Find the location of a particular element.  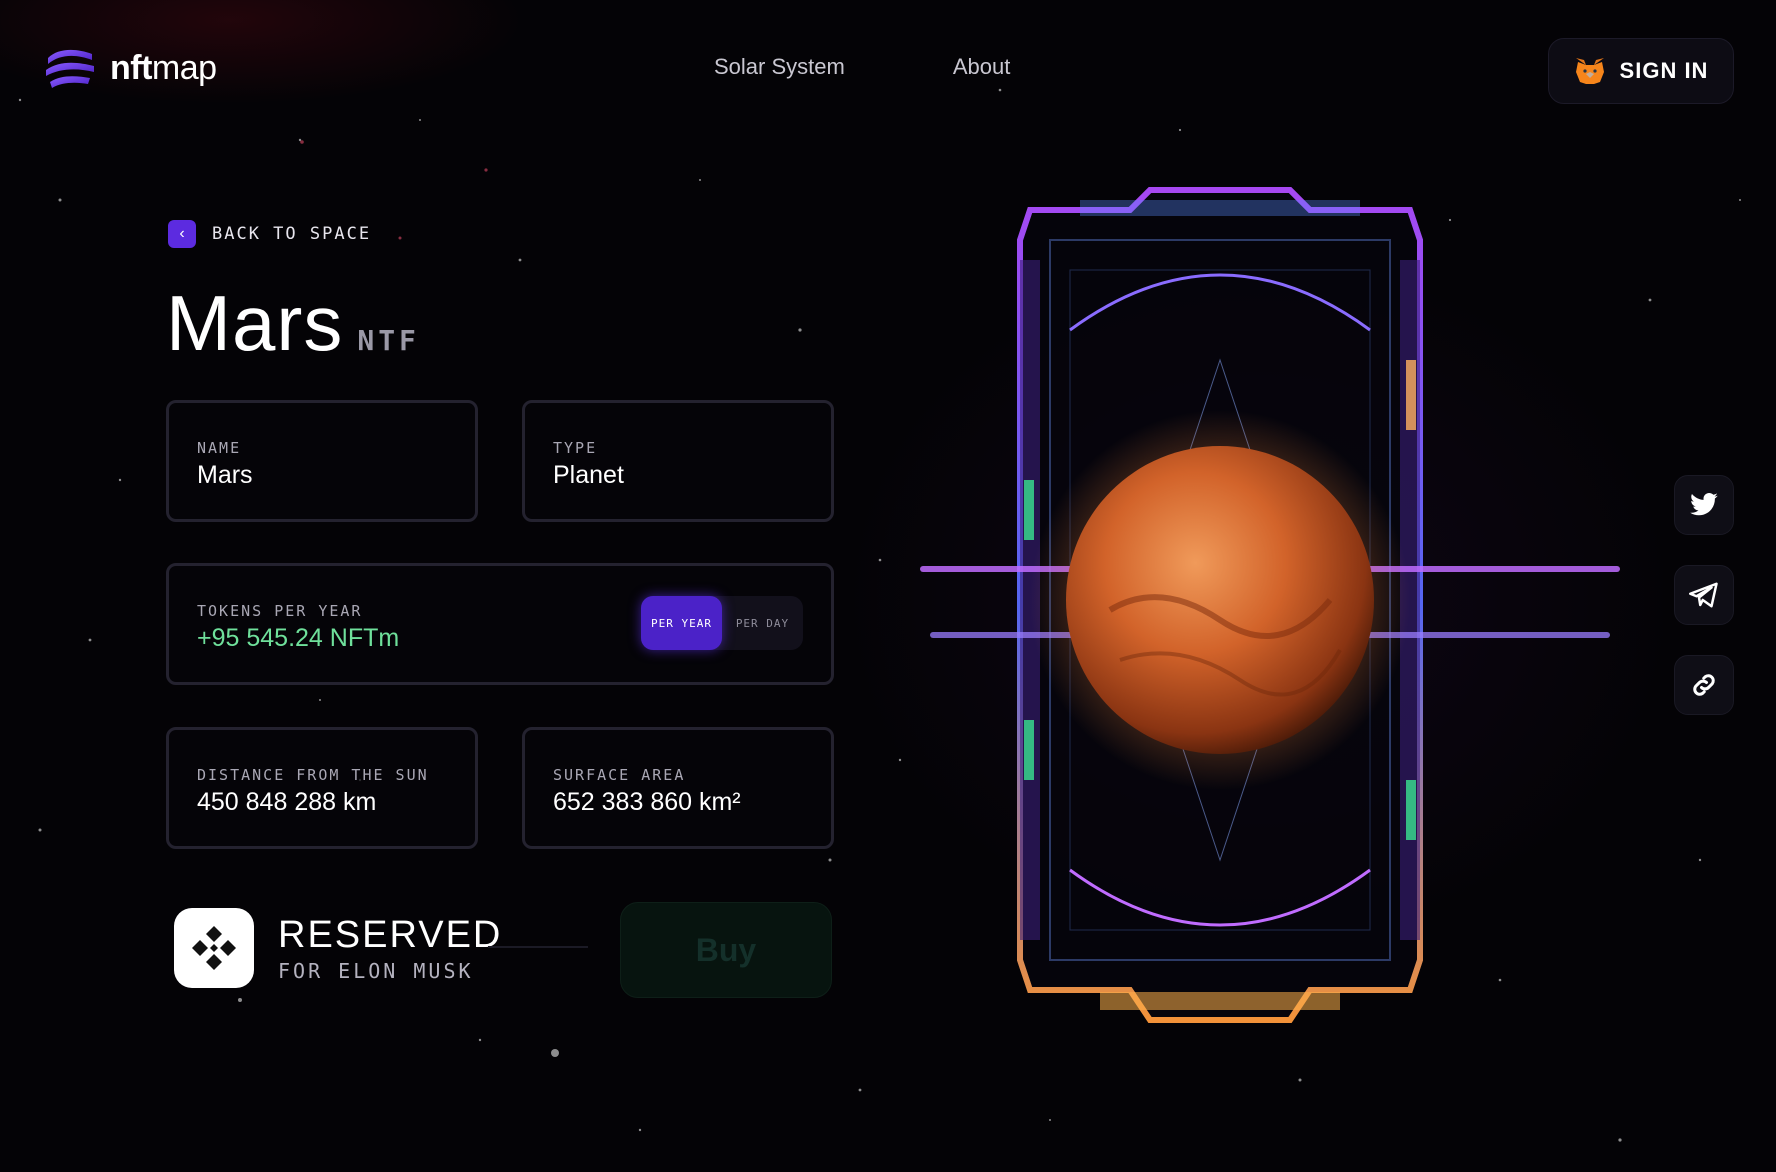

twitter-button is located at coordinates (1704, 505).